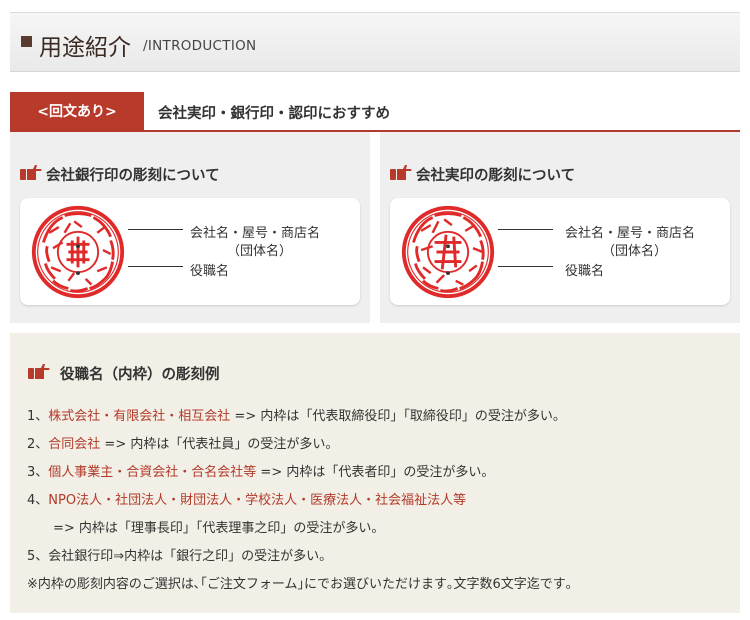 This screenshot has height=620, width=750. I want to click on page-title: 用途紹介, so click(85, 48).